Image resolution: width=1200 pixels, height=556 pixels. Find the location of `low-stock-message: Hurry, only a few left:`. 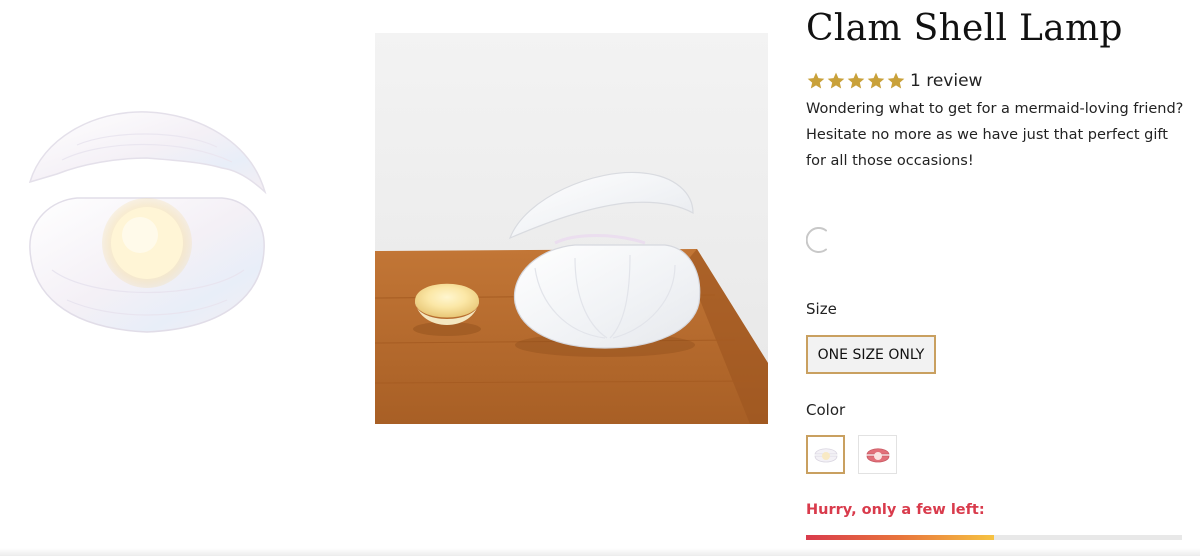

low-stock-message: Hurry, only a few left: is located at coordinates (895, 510).